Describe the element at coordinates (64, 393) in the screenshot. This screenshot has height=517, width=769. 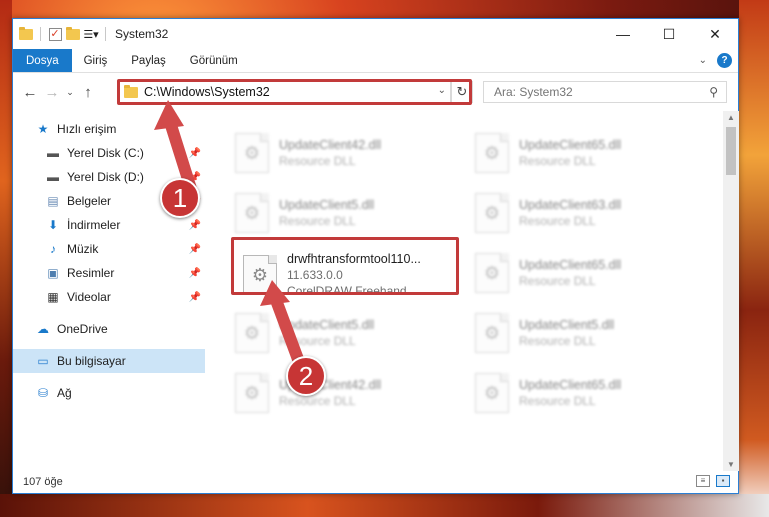
I see `sidebar-item-label: Ağ` at that location.